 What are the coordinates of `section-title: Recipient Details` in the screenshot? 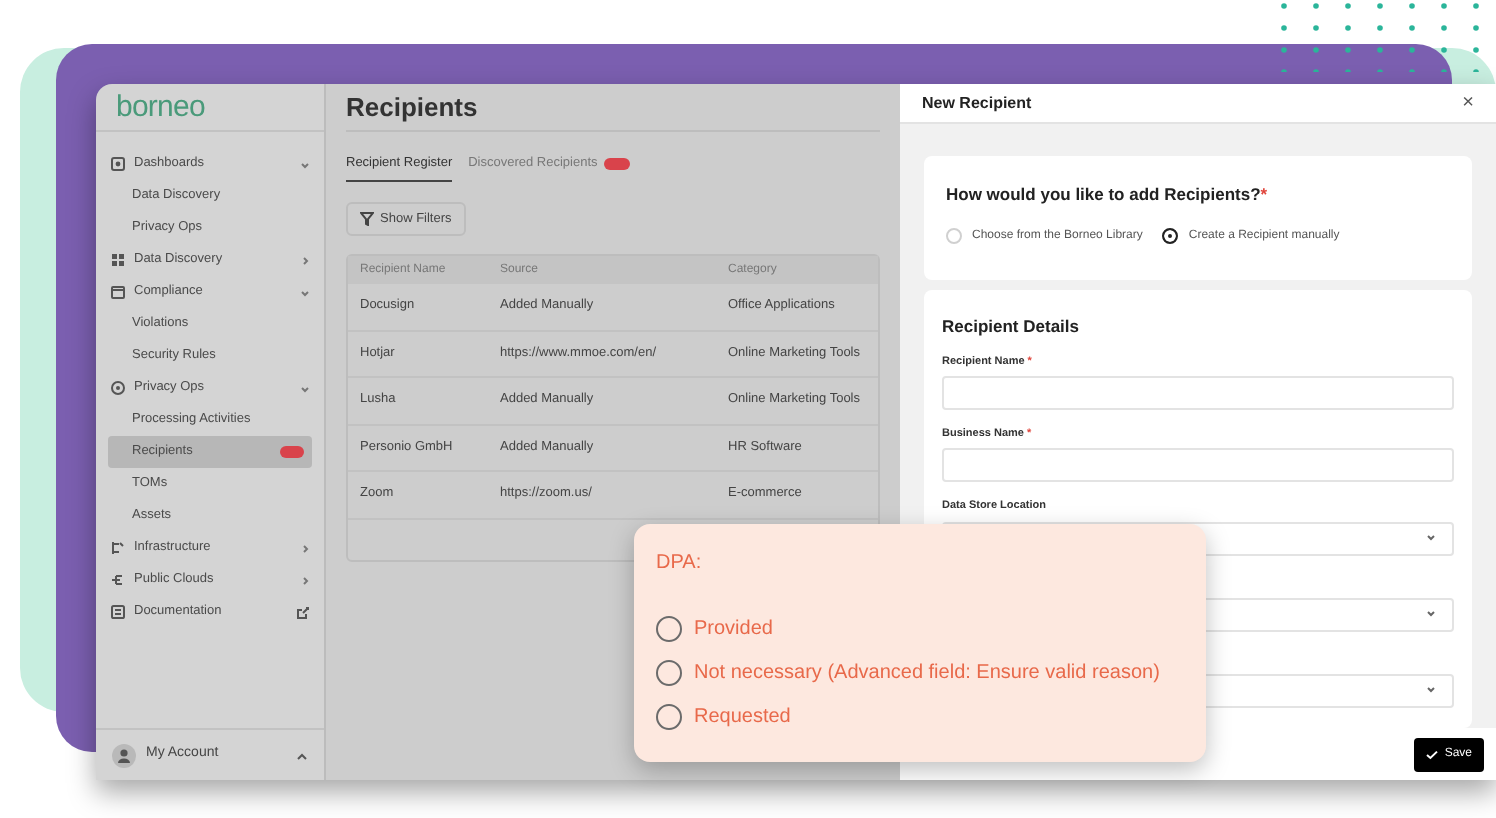 It's located at (1011, 327).